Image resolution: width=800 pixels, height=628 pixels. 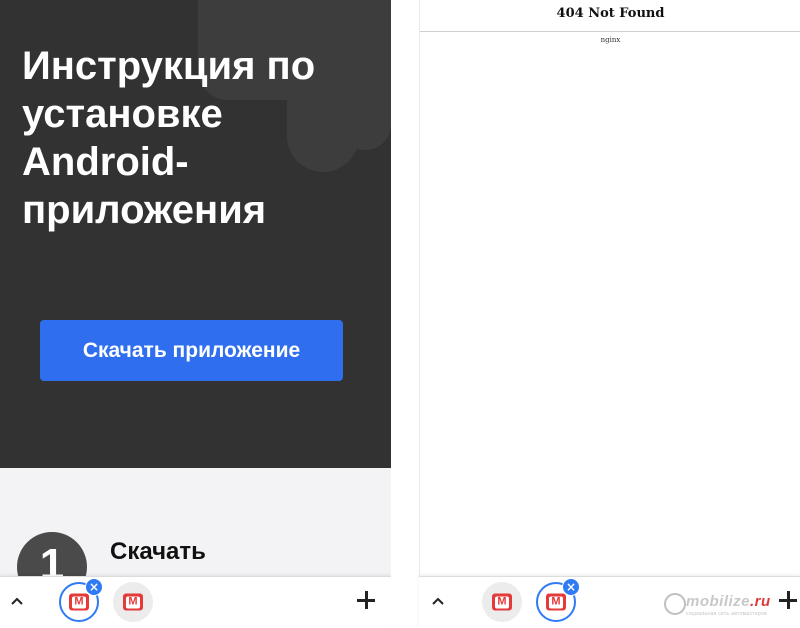 What do you see at coordinates (675, 604) in the screenshot?
I see `watermark-logo-icon` at bounding box center [675, 604].